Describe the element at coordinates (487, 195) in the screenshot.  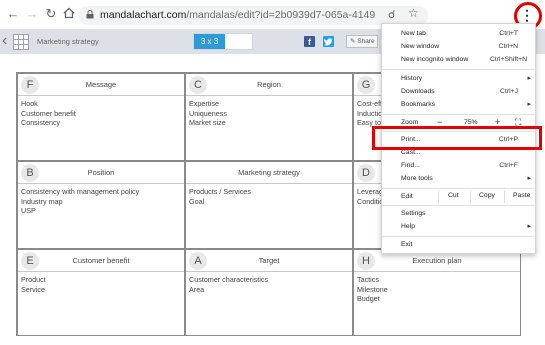
I see `copy-button: Copy` at that location.